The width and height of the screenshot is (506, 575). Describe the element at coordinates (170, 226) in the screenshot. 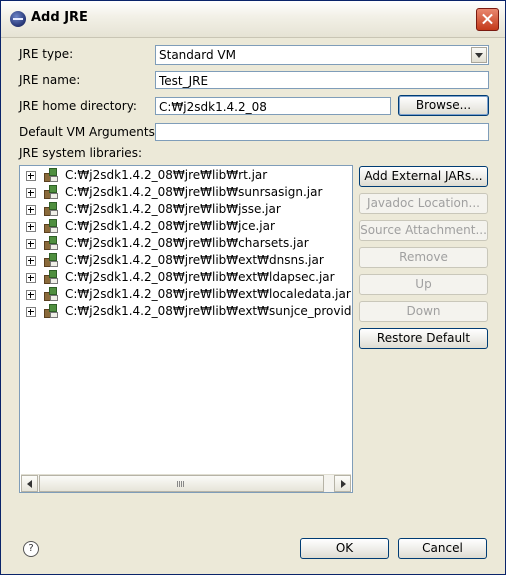

I see `library-path: C:₩j2sdk1.4.2_08₩jre₩lib₩jce.jar` at that location.